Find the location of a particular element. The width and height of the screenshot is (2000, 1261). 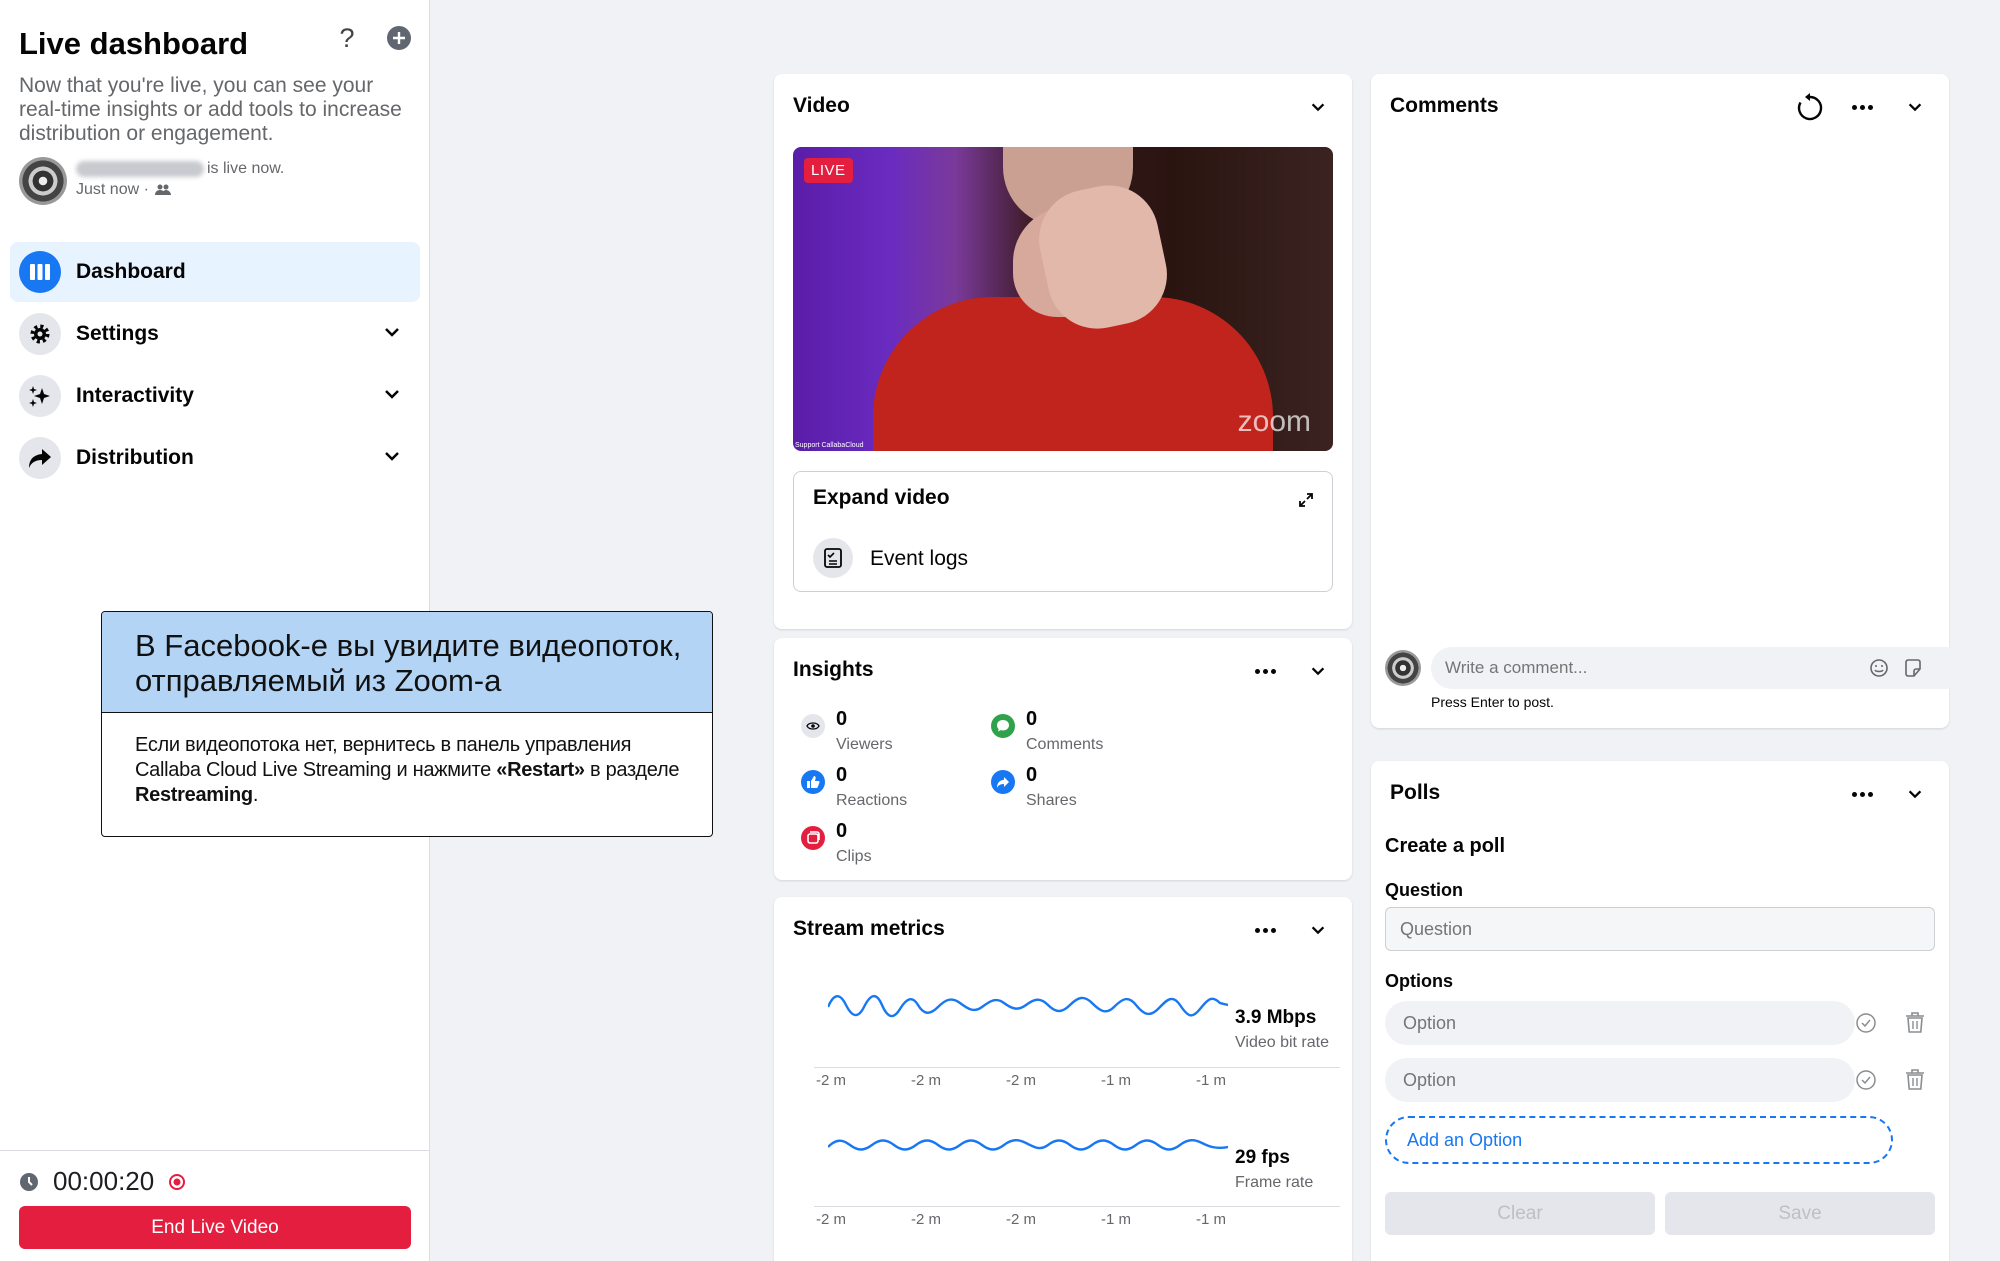

sidebar-item-label: Distribution is located at coordinates (135, 457).